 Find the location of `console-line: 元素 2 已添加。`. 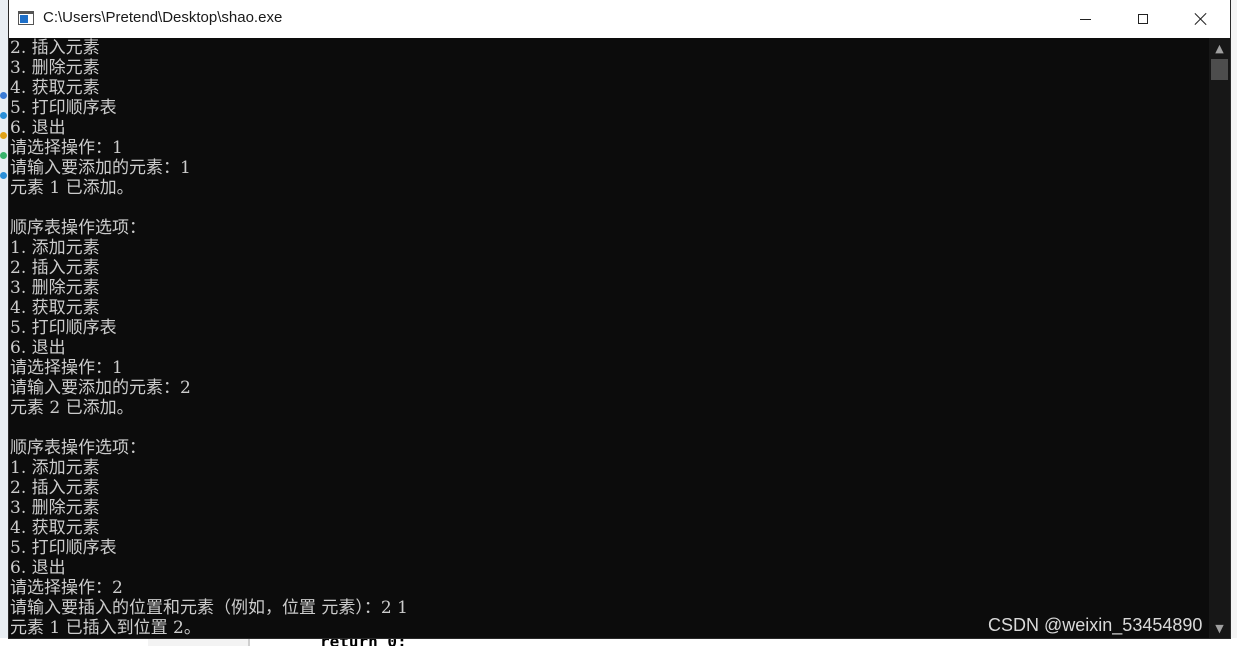

console-line: 元素 2 已添加。 is located at coordinates (72, 408).